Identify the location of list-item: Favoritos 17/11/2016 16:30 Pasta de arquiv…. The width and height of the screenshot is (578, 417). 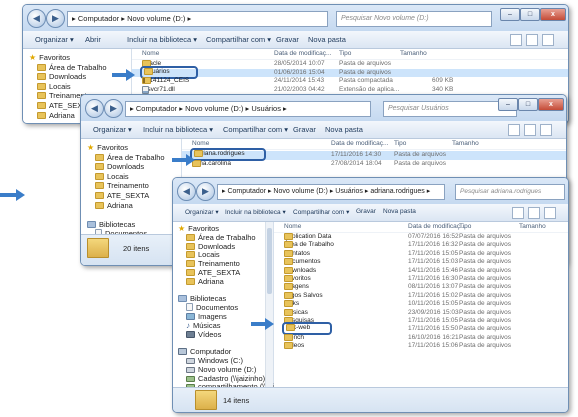
(421, 279).